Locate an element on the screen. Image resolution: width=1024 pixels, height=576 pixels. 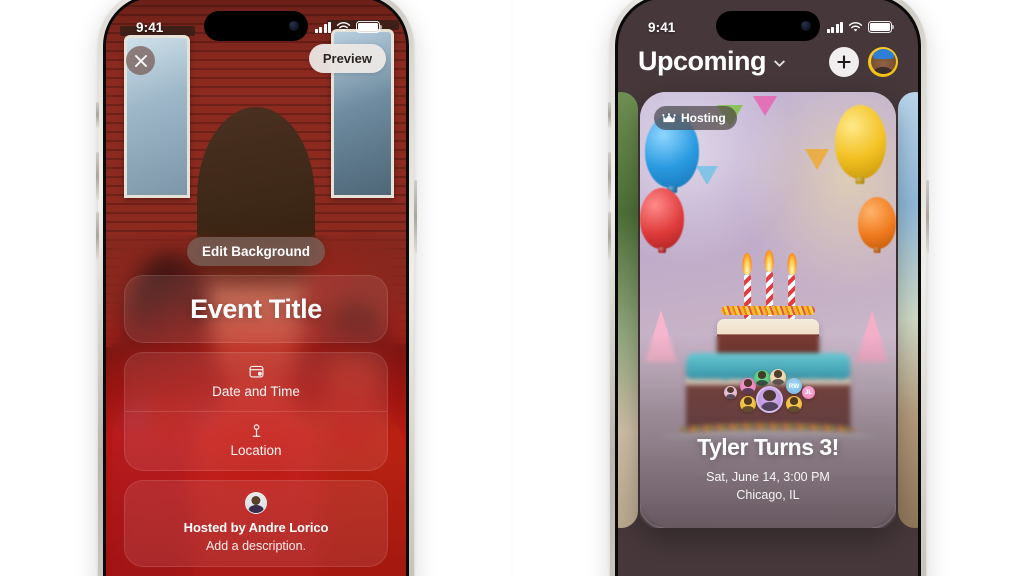
hosting-badge-label: Hosting is located at coordinates (703, 118).